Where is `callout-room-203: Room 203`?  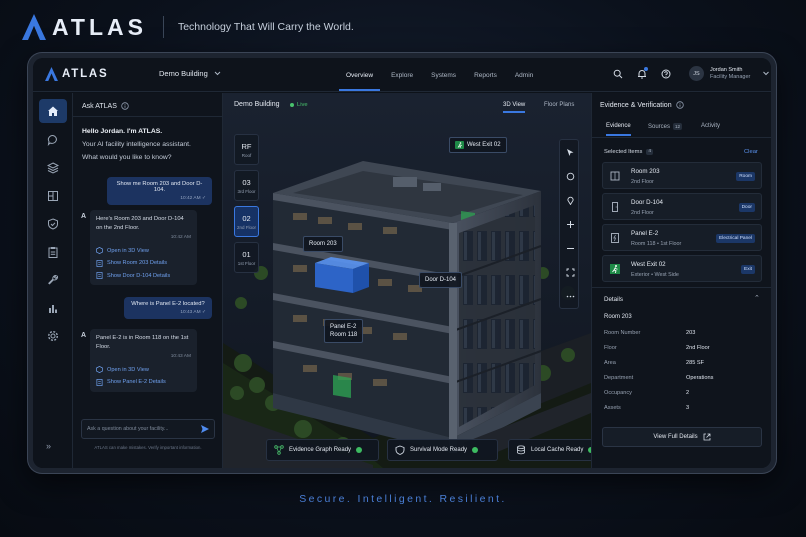 callout-room-203: Room 203 is located at coordinates (323, 244).